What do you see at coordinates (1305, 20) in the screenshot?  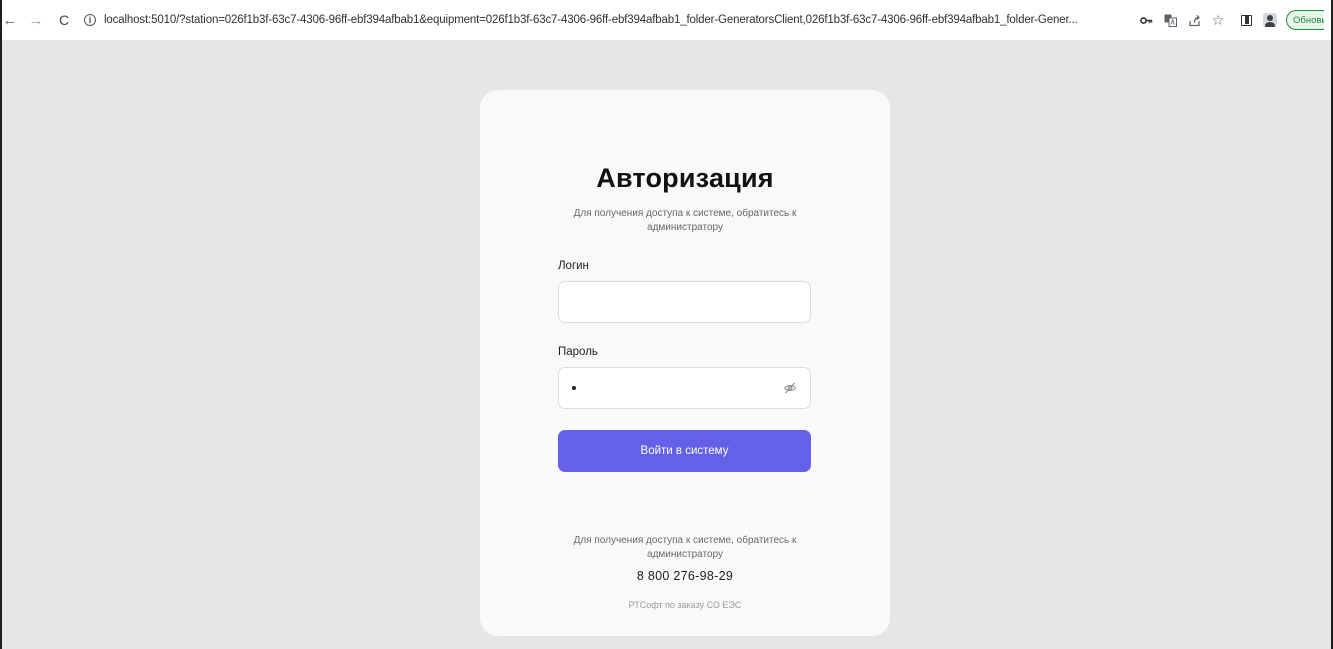 I see `update-browser-button: Обновить` at bounding box center [1305, 20].